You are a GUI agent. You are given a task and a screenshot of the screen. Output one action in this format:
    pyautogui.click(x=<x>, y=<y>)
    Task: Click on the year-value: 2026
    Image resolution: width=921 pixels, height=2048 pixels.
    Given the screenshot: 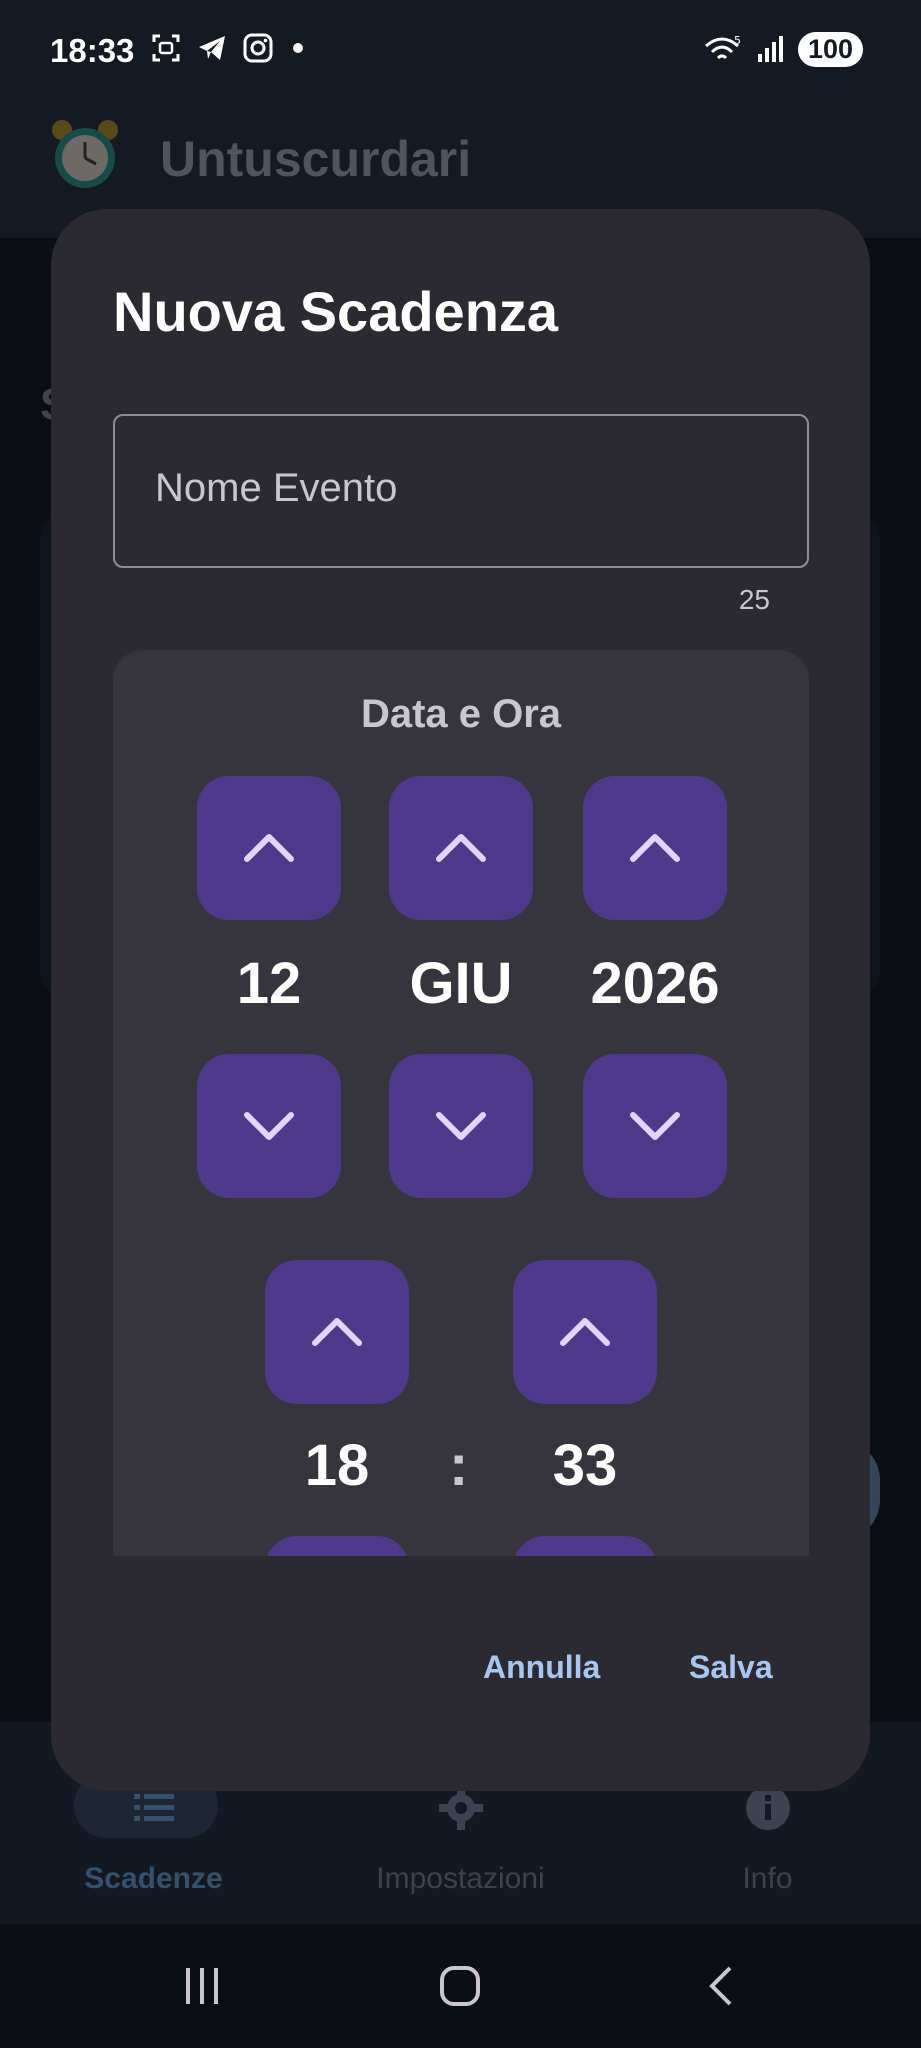 What is the action you would take?
    pyautogui.click(x=655, y=983)
    